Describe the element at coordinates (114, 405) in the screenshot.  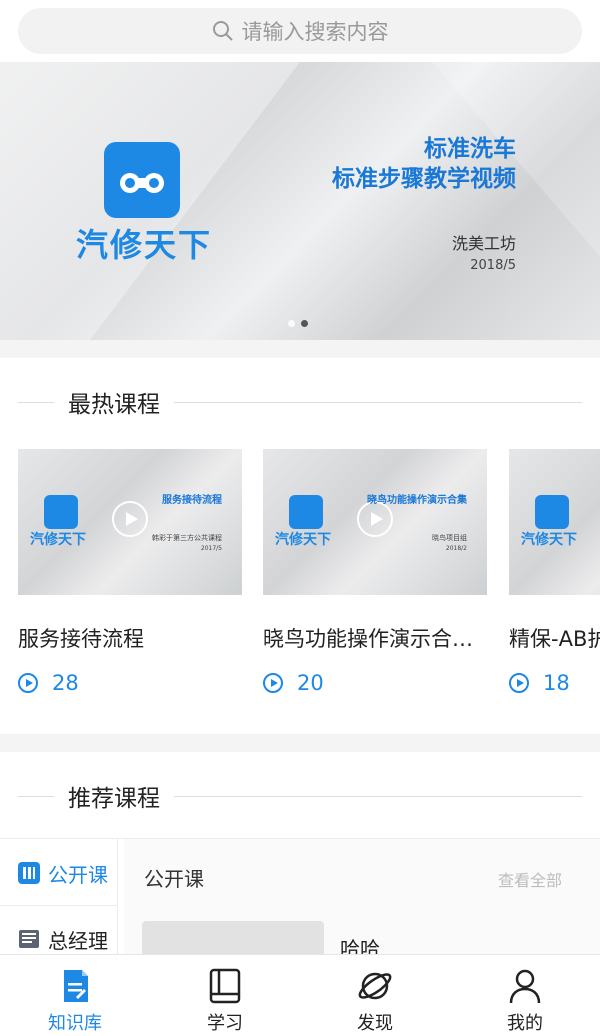
I see `hot-section-title: 最热课程` at that location.